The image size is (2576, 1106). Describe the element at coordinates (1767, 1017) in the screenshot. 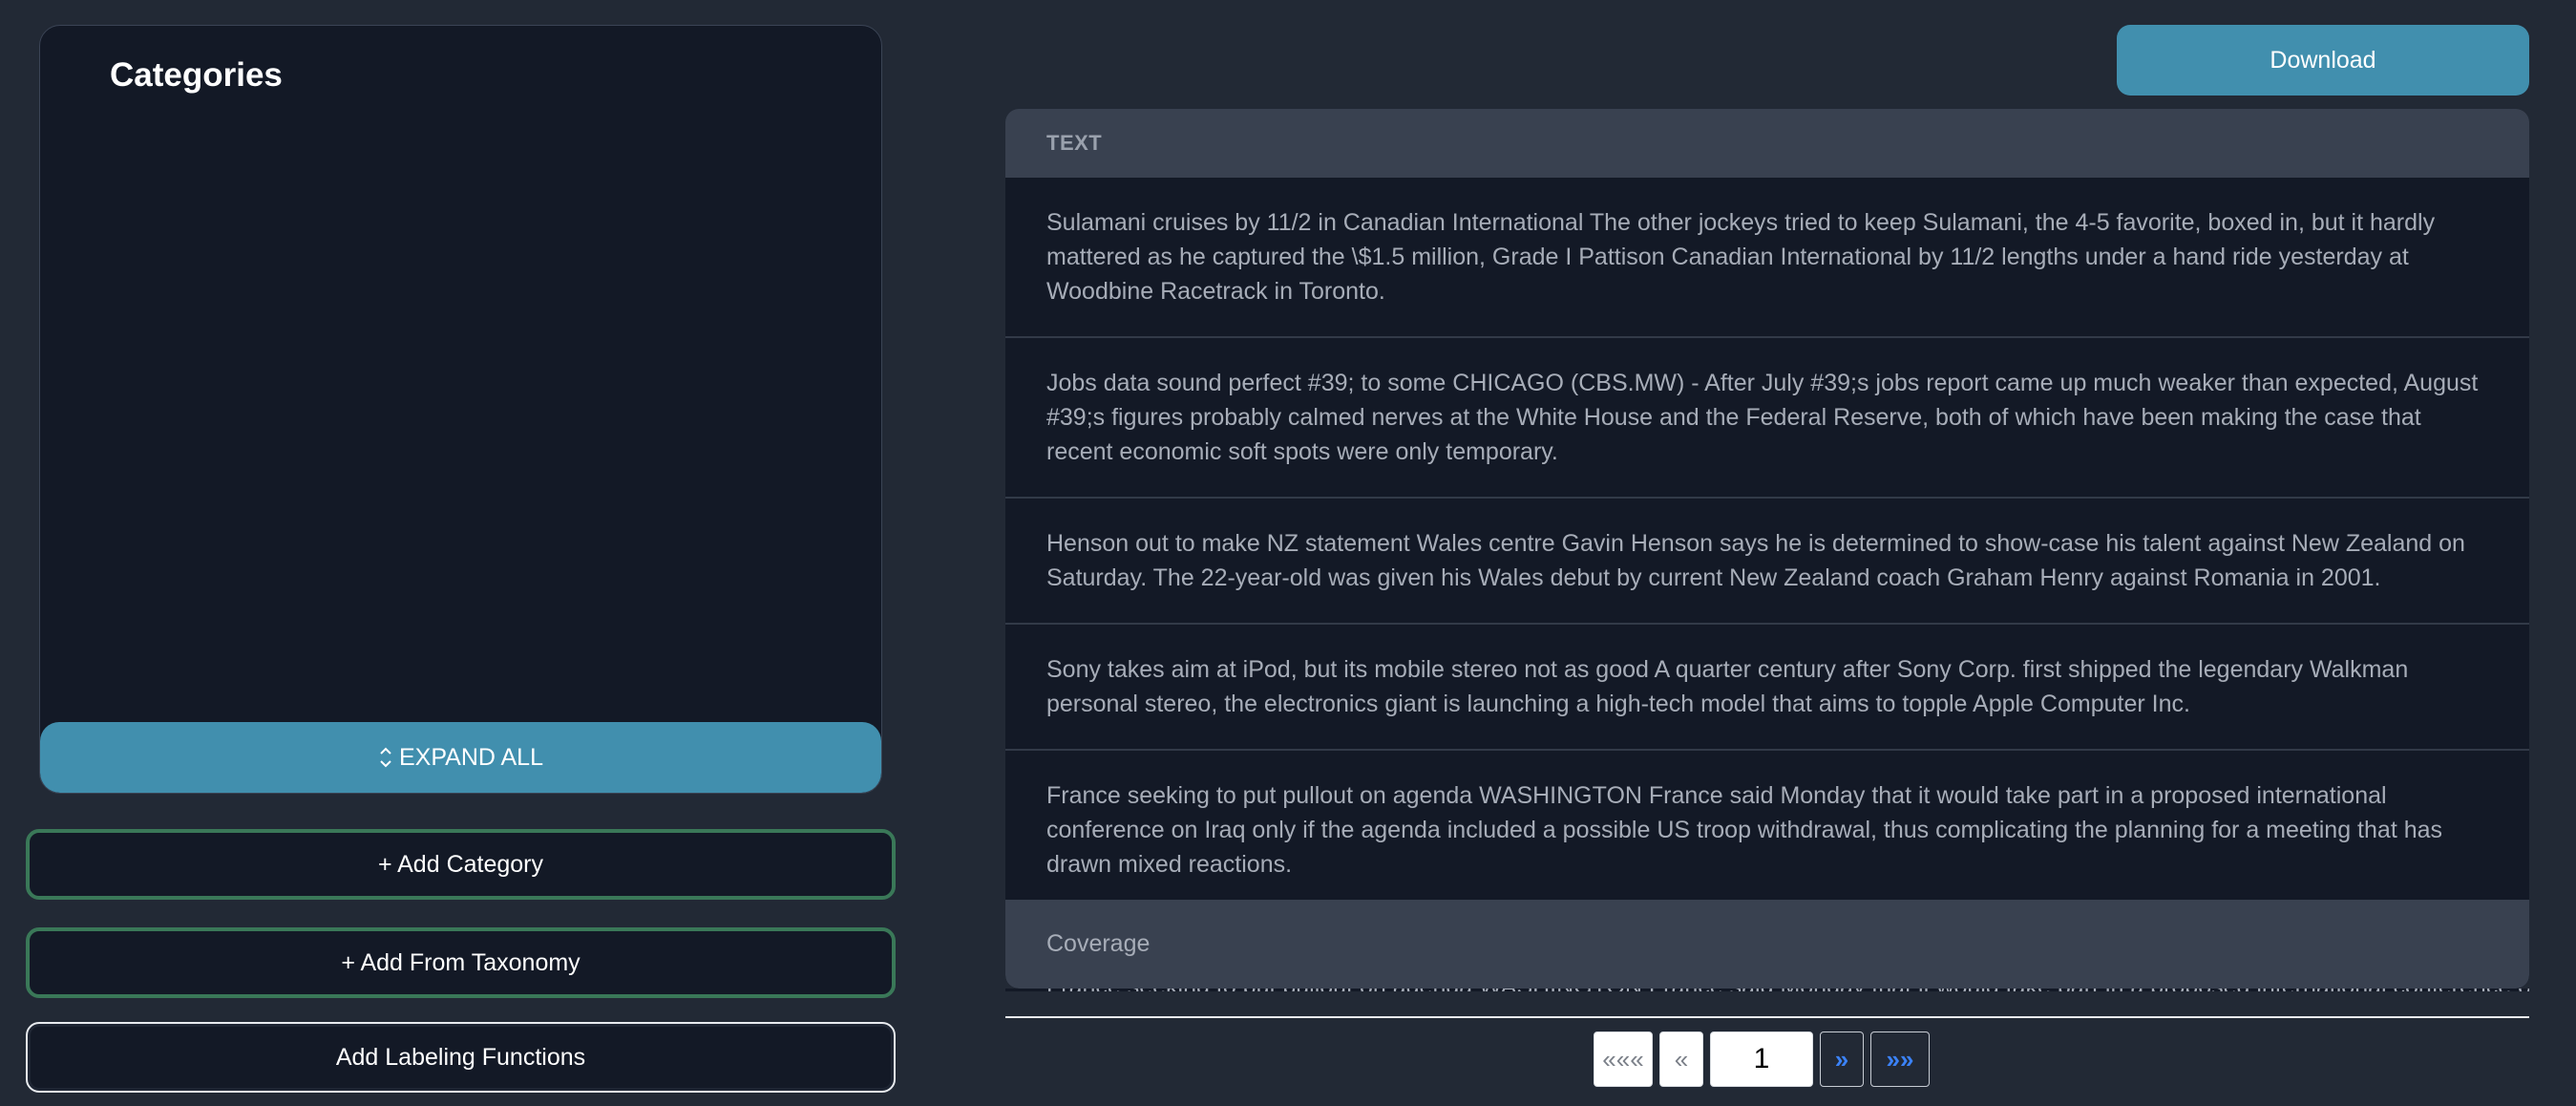

I see `divider` at that location.